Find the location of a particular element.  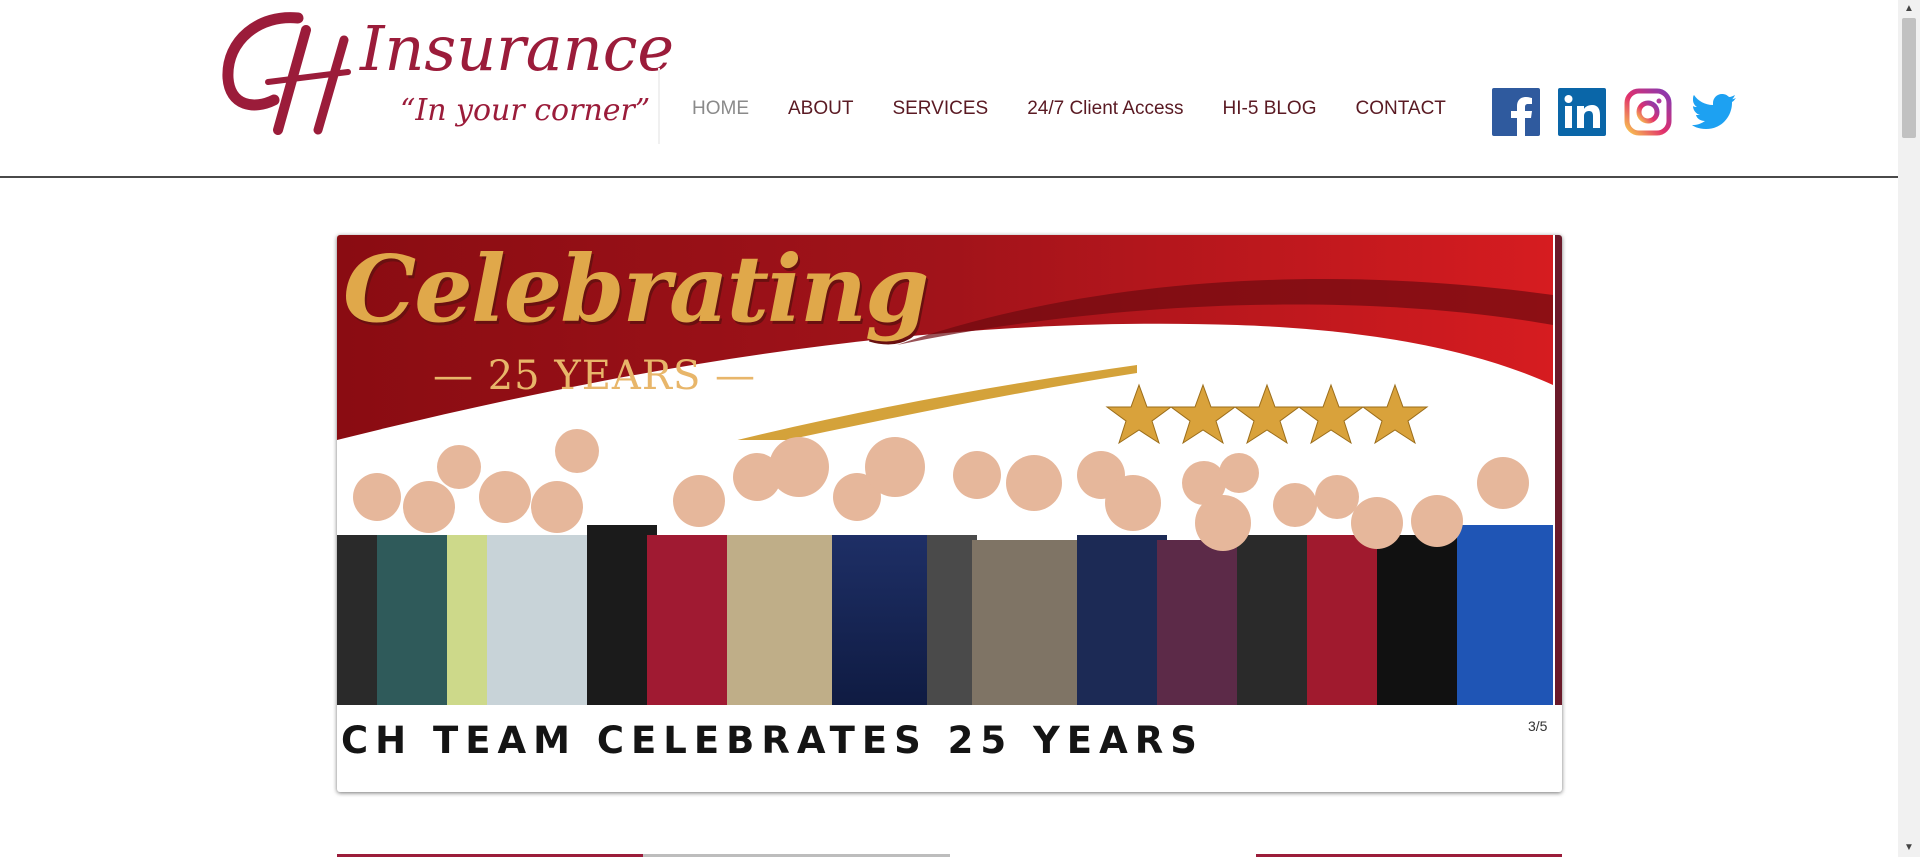

scroll-up-icon: ▲ is located at coordinates (1909, 9).